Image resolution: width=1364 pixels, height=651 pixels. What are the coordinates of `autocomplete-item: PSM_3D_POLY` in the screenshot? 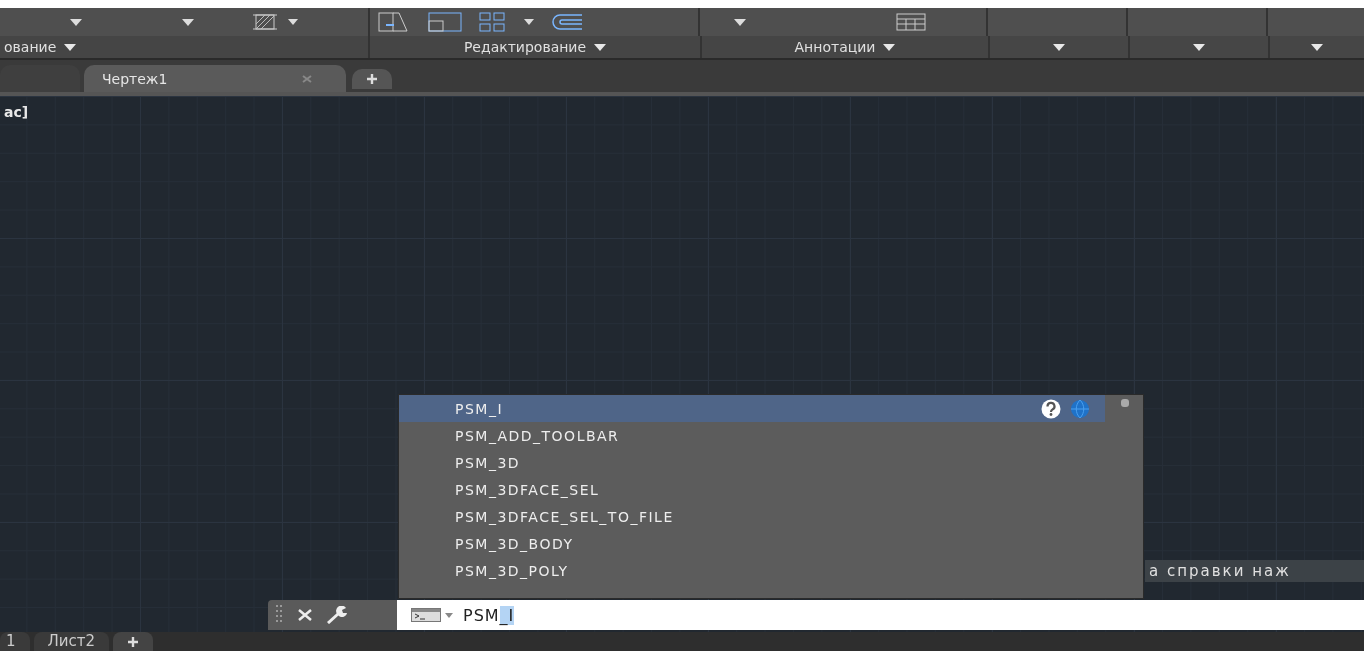 It's located at (752, 570).